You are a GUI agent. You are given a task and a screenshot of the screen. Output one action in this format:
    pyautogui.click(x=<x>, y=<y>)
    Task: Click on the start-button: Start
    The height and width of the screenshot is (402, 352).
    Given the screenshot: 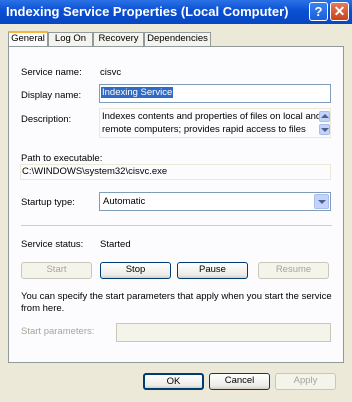 What is the action you would take?
    pyautogui.click(x=56, y=270)
    